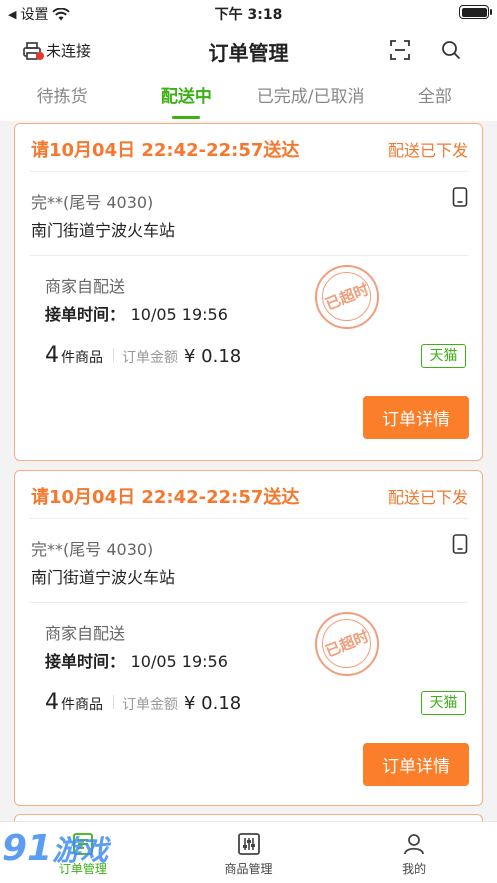 This screenshot has height=883, width=497. Describe the element at coordinates (80, 850) in the screenshot. I see `watermark-text: 游戏` at that location.